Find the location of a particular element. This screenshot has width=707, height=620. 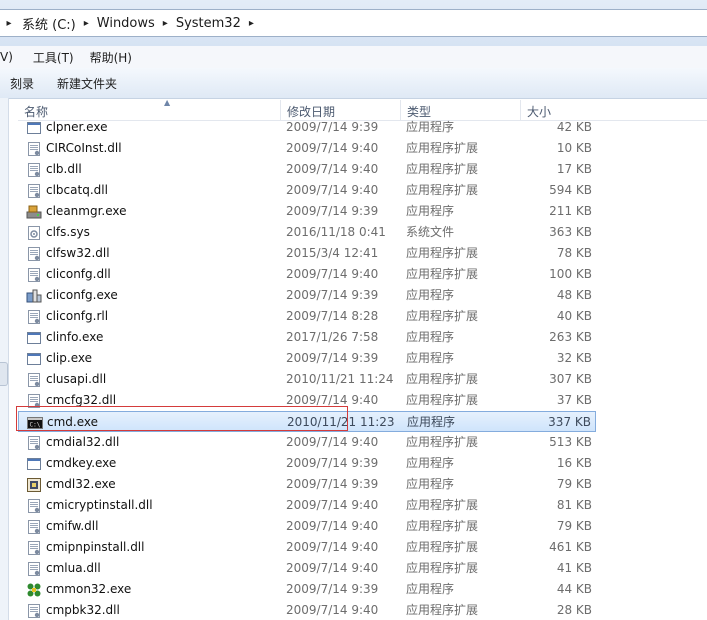

menu-tools: 工具(T) is located at coordinates (53, 57).